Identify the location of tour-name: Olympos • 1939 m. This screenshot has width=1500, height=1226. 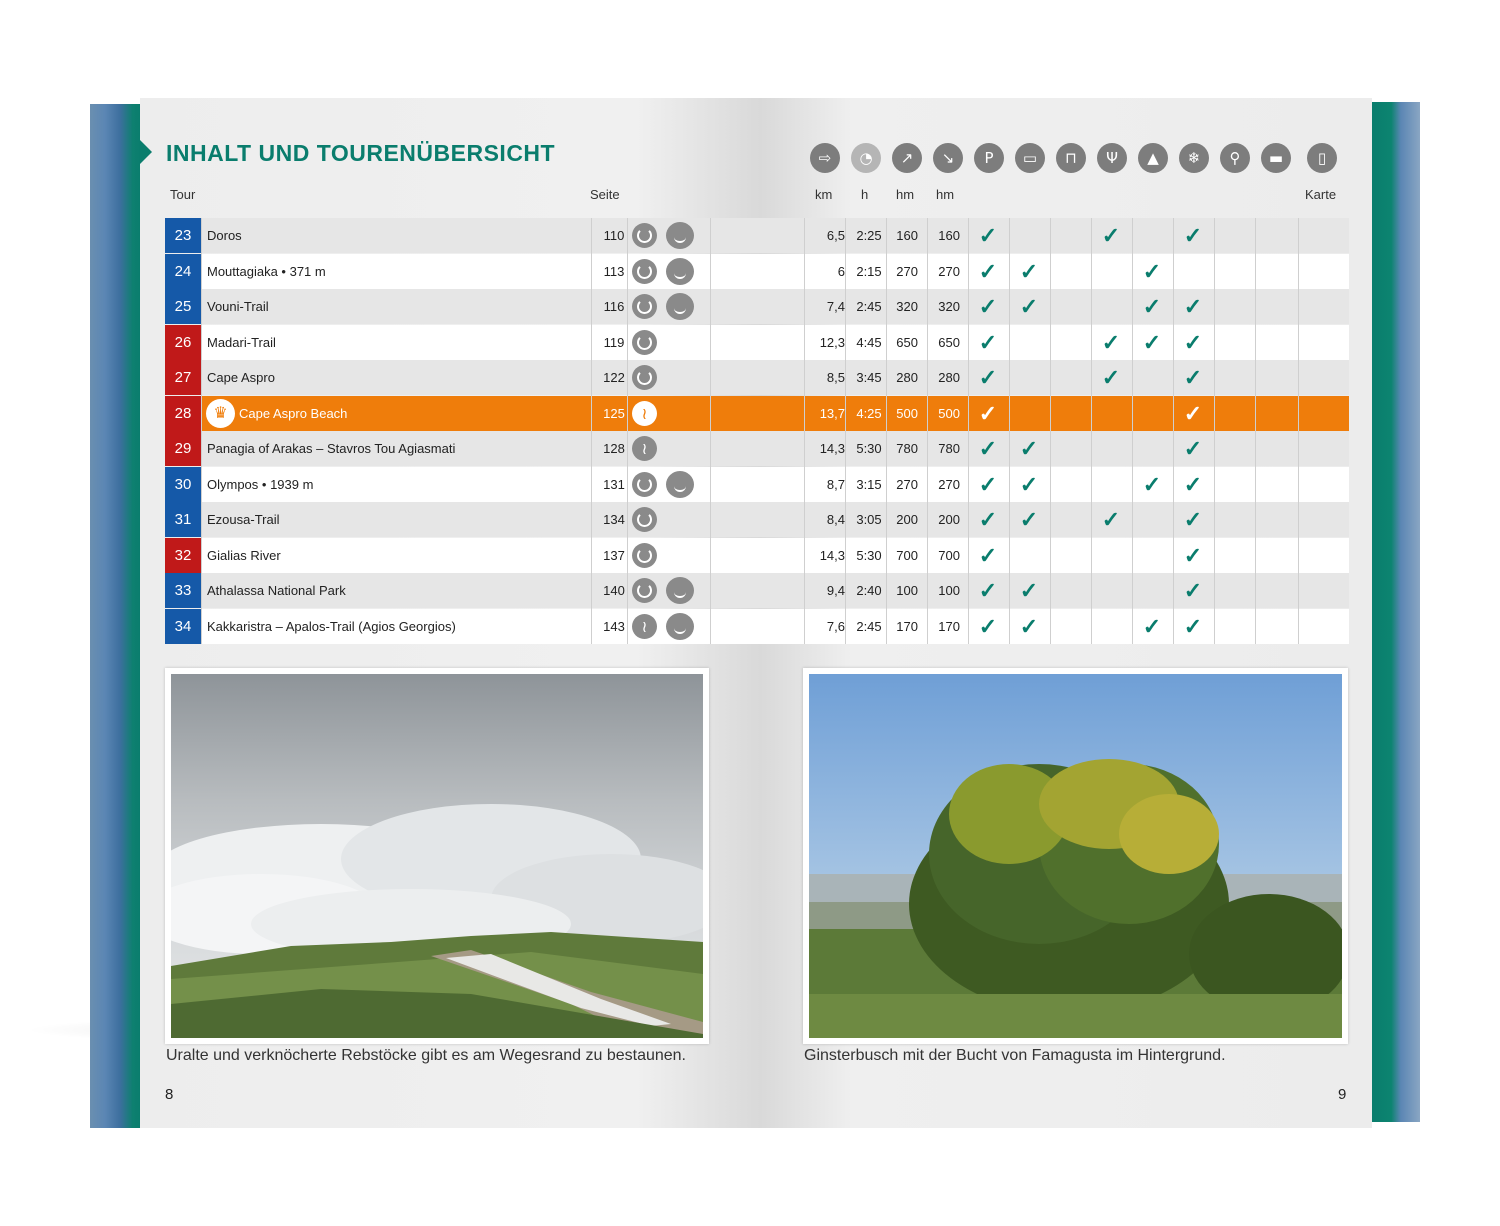
(260, 484).